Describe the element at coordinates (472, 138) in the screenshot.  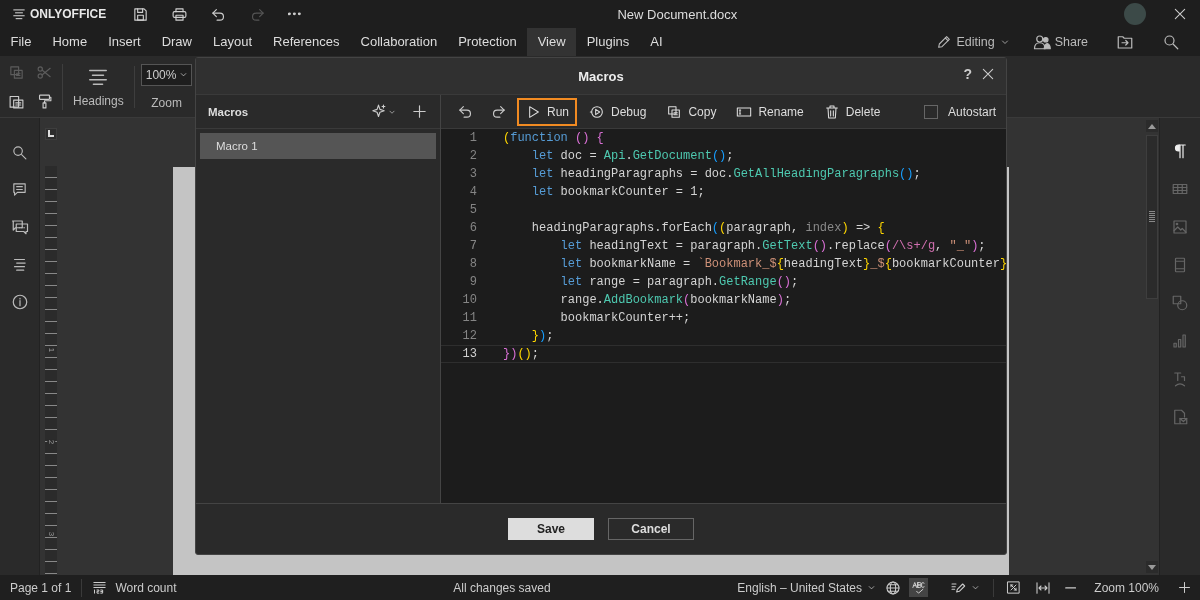
I see `line-number: 1` at that location.